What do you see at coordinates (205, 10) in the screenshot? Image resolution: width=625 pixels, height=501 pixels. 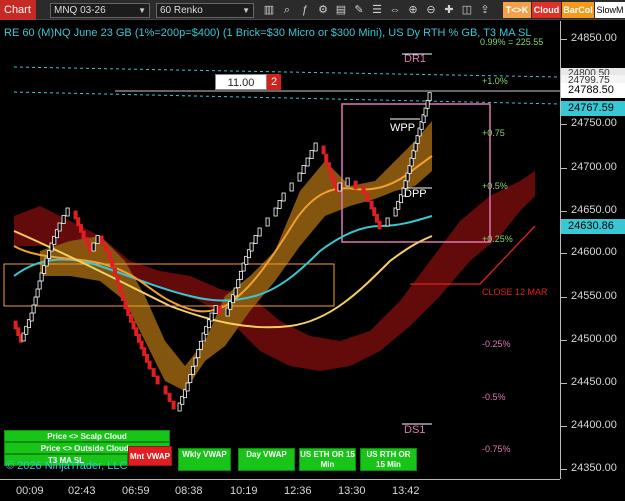 I see `period-selector: 60 Renko ▼` at bounding box center [205, 10].